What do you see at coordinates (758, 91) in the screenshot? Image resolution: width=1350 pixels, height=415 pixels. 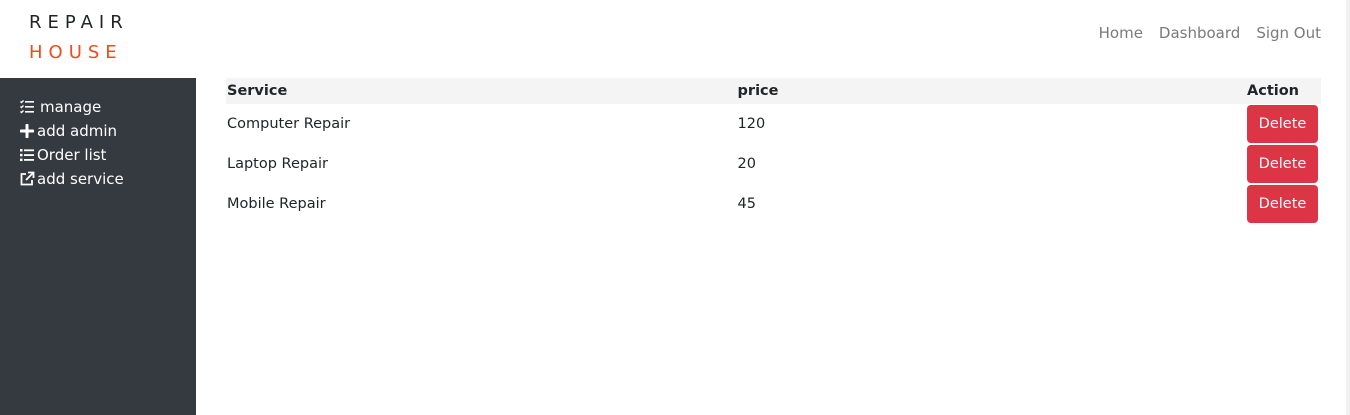 I see `header-price: price` at bounding box center [758, 91].